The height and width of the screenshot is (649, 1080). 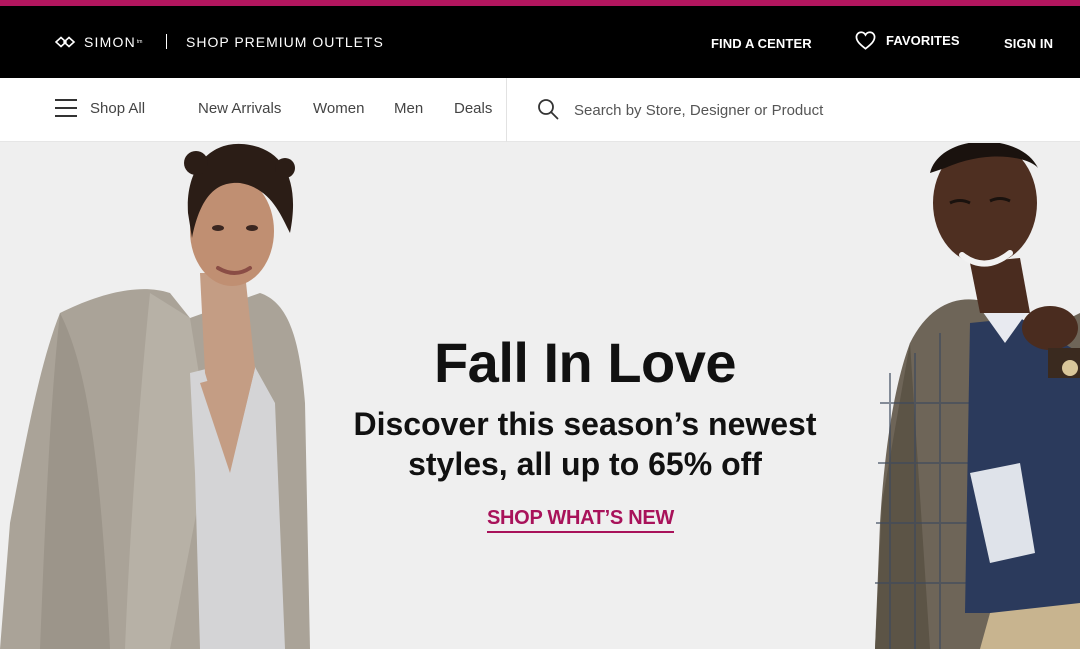 What do you see at coordinates (814, 110) in the screenshot?
I see `search-input` at bounding box center [814, 110].